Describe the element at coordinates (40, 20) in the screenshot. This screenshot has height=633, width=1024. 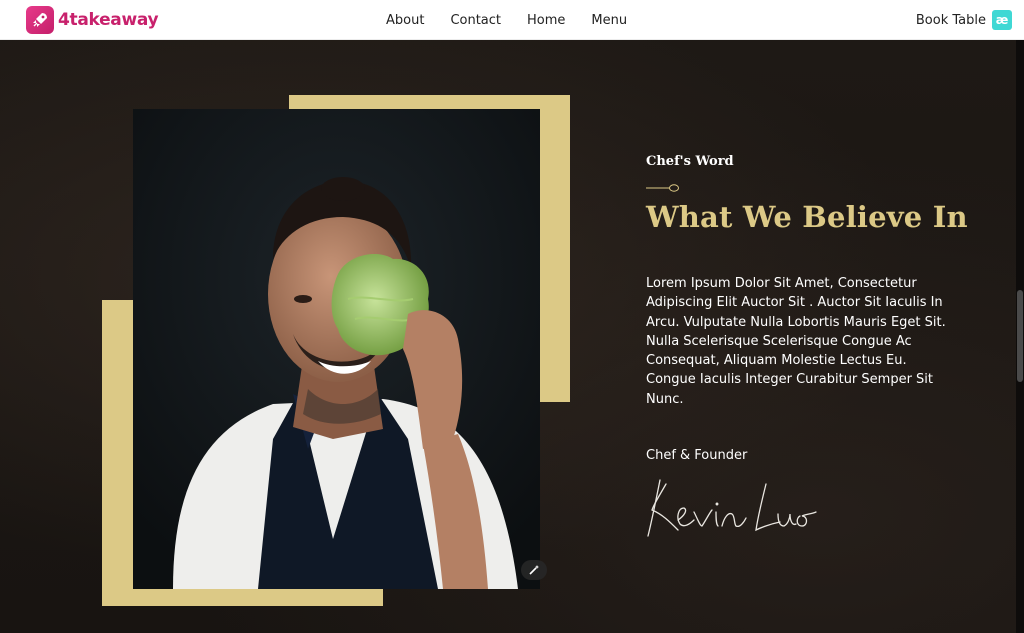
I see `rocket-icon` at that location.